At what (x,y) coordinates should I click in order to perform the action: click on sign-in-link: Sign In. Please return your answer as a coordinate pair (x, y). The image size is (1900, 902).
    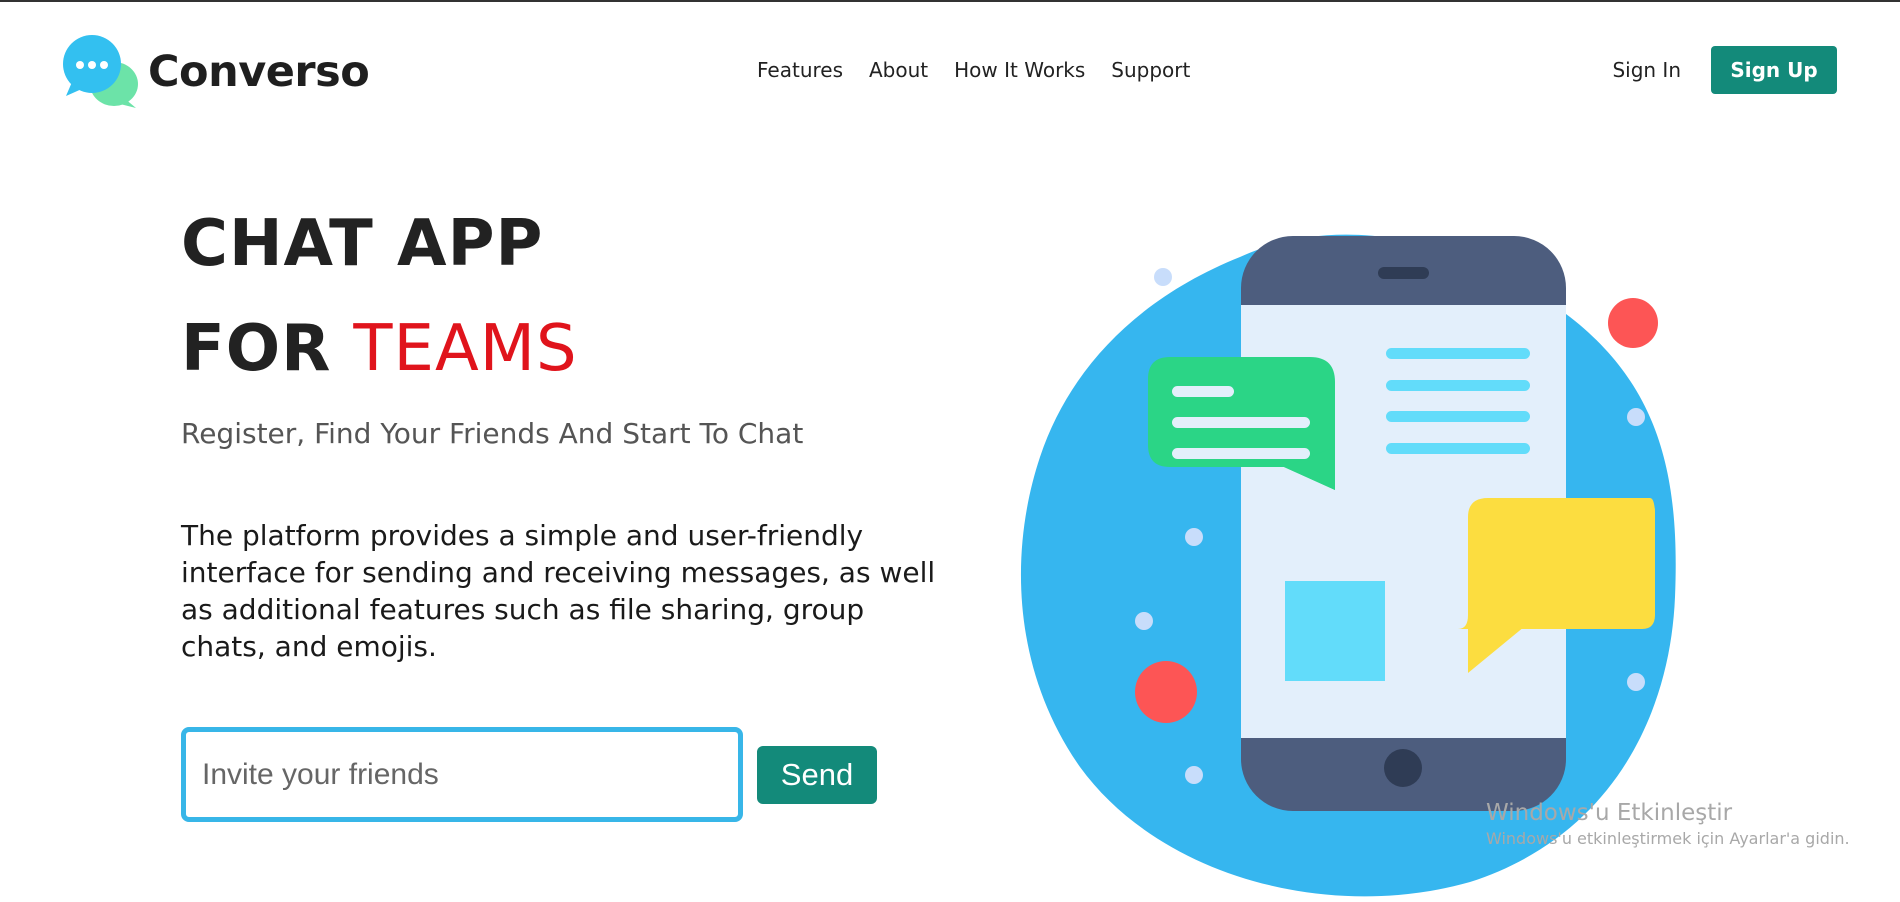
    Looking at the image, I should click on (1646, 70).